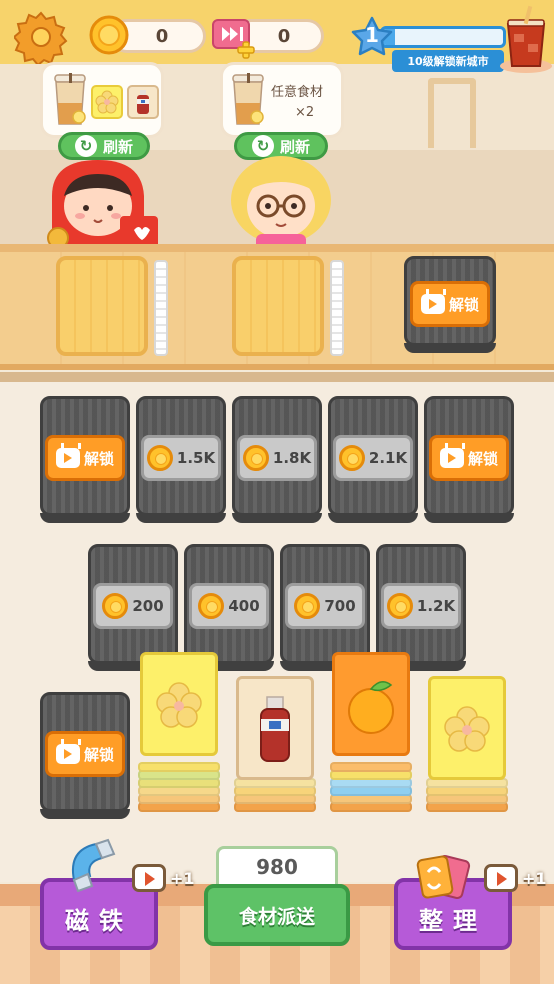  What do you see at coordinates (340, 606) in the screenshot?
I see `price-label: 700` at bounding box center [340, 606].